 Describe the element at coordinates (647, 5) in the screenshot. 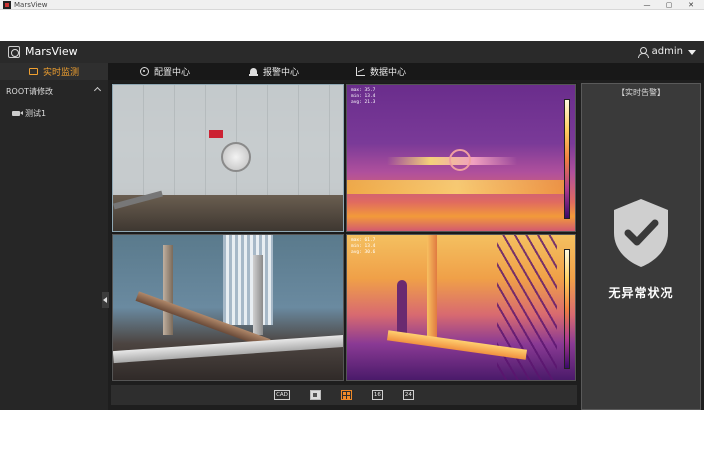

I see `minimize-button: —` at that location.